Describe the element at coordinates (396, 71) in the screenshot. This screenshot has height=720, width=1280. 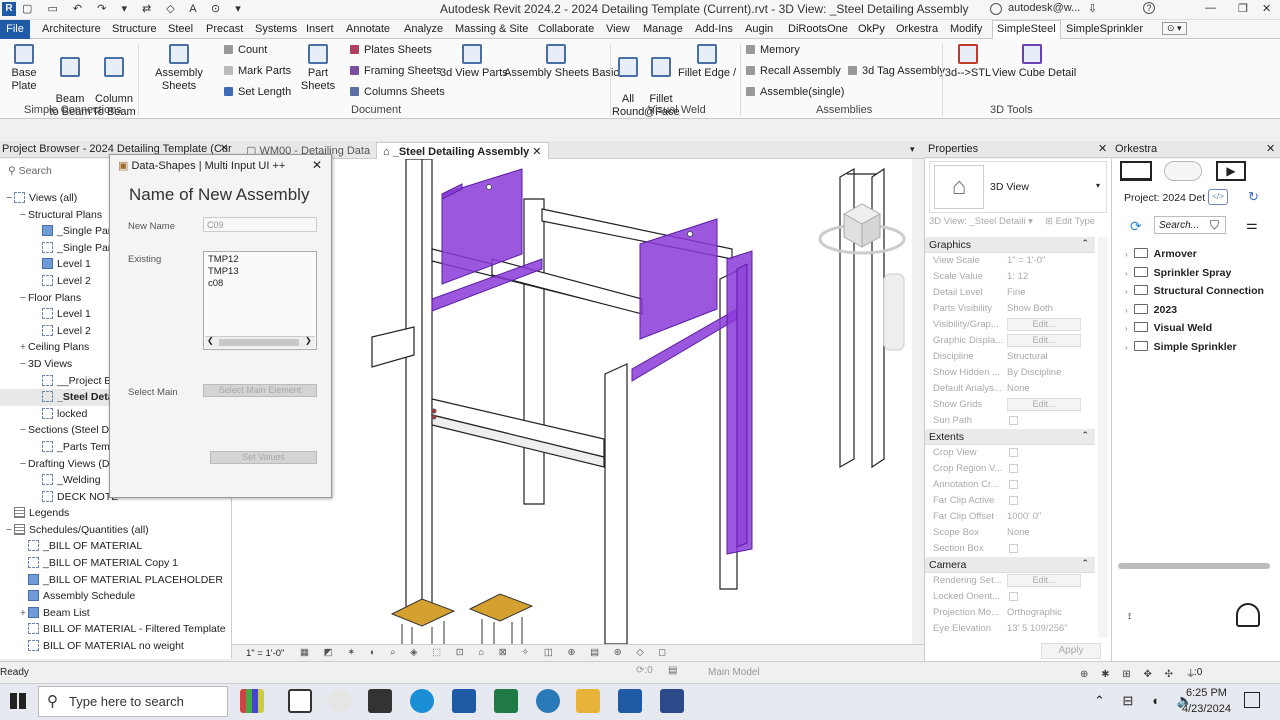
I see `framing-sheets-button: Framing Sheets` at that location.